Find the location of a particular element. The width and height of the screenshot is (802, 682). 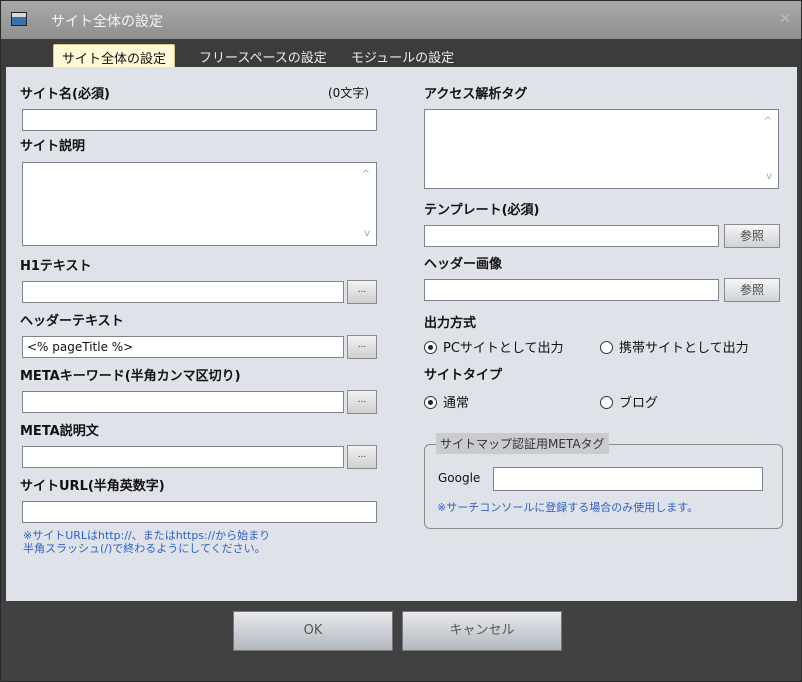

radio-mobile-output-label: 携帯サイトとして出力 is located at coordinates (684, 348).